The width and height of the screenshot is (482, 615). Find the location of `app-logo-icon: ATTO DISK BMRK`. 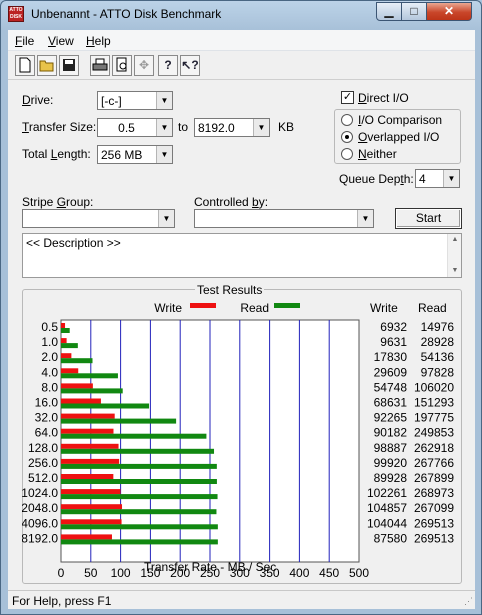

app-logo-icon: ATTO DISK BMRK is located at coordinates (16, 14).